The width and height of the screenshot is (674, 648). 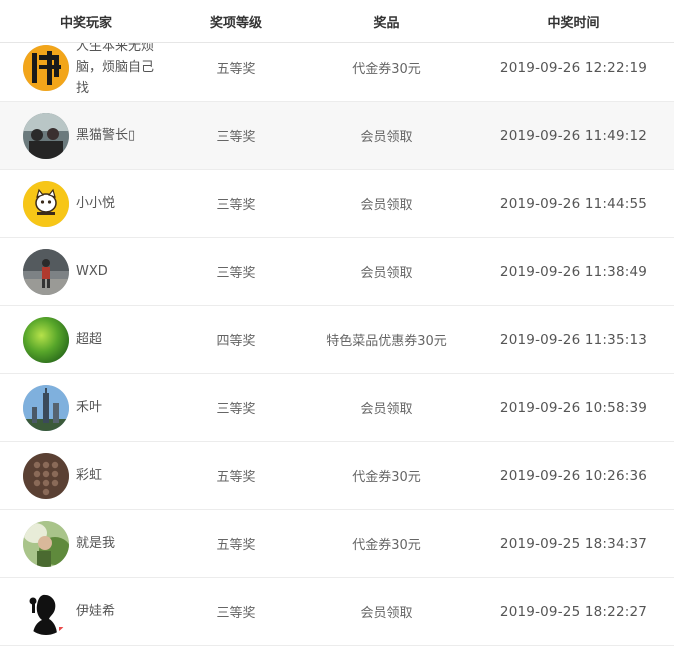 What do you see at coordinates (573, 23) in the screenshot?
I see `header-time: 中奖时间` at bounding box center [573, 23].